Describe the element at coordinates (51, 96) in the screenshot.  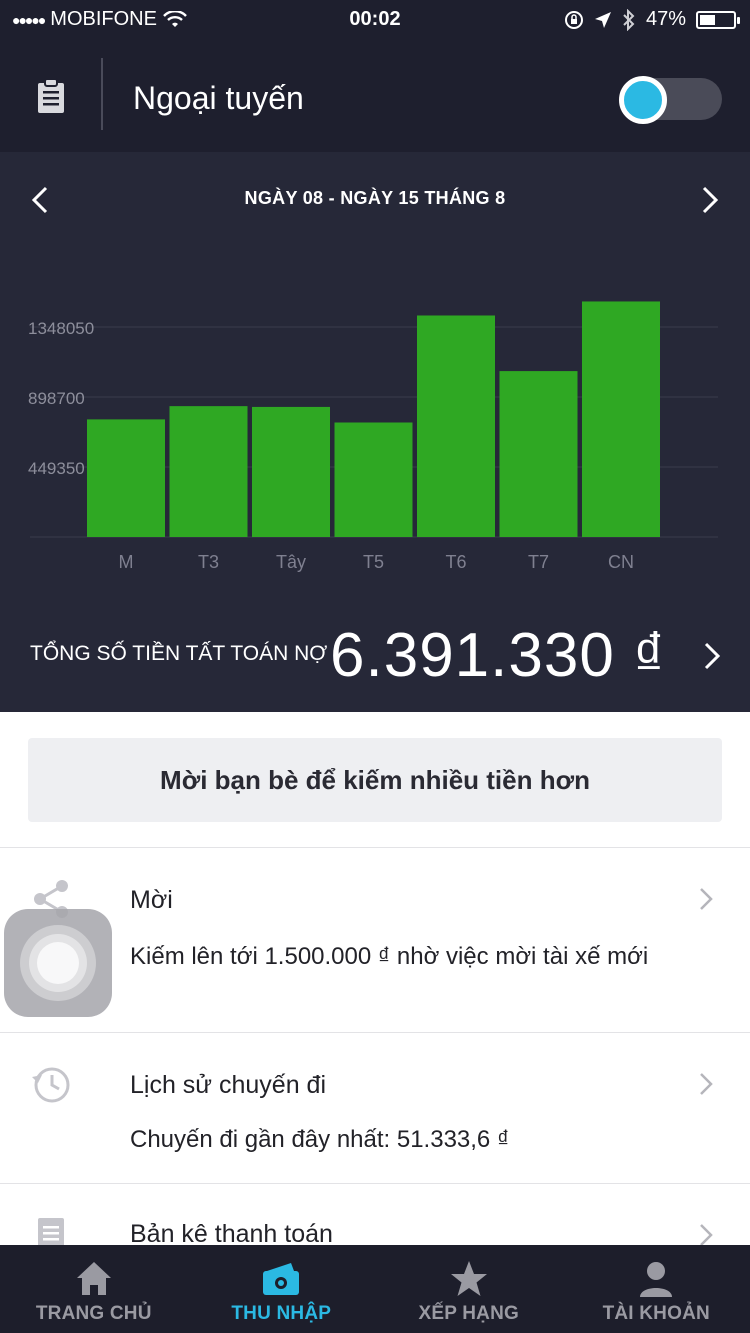
I see `clipboard-icon` at that location.